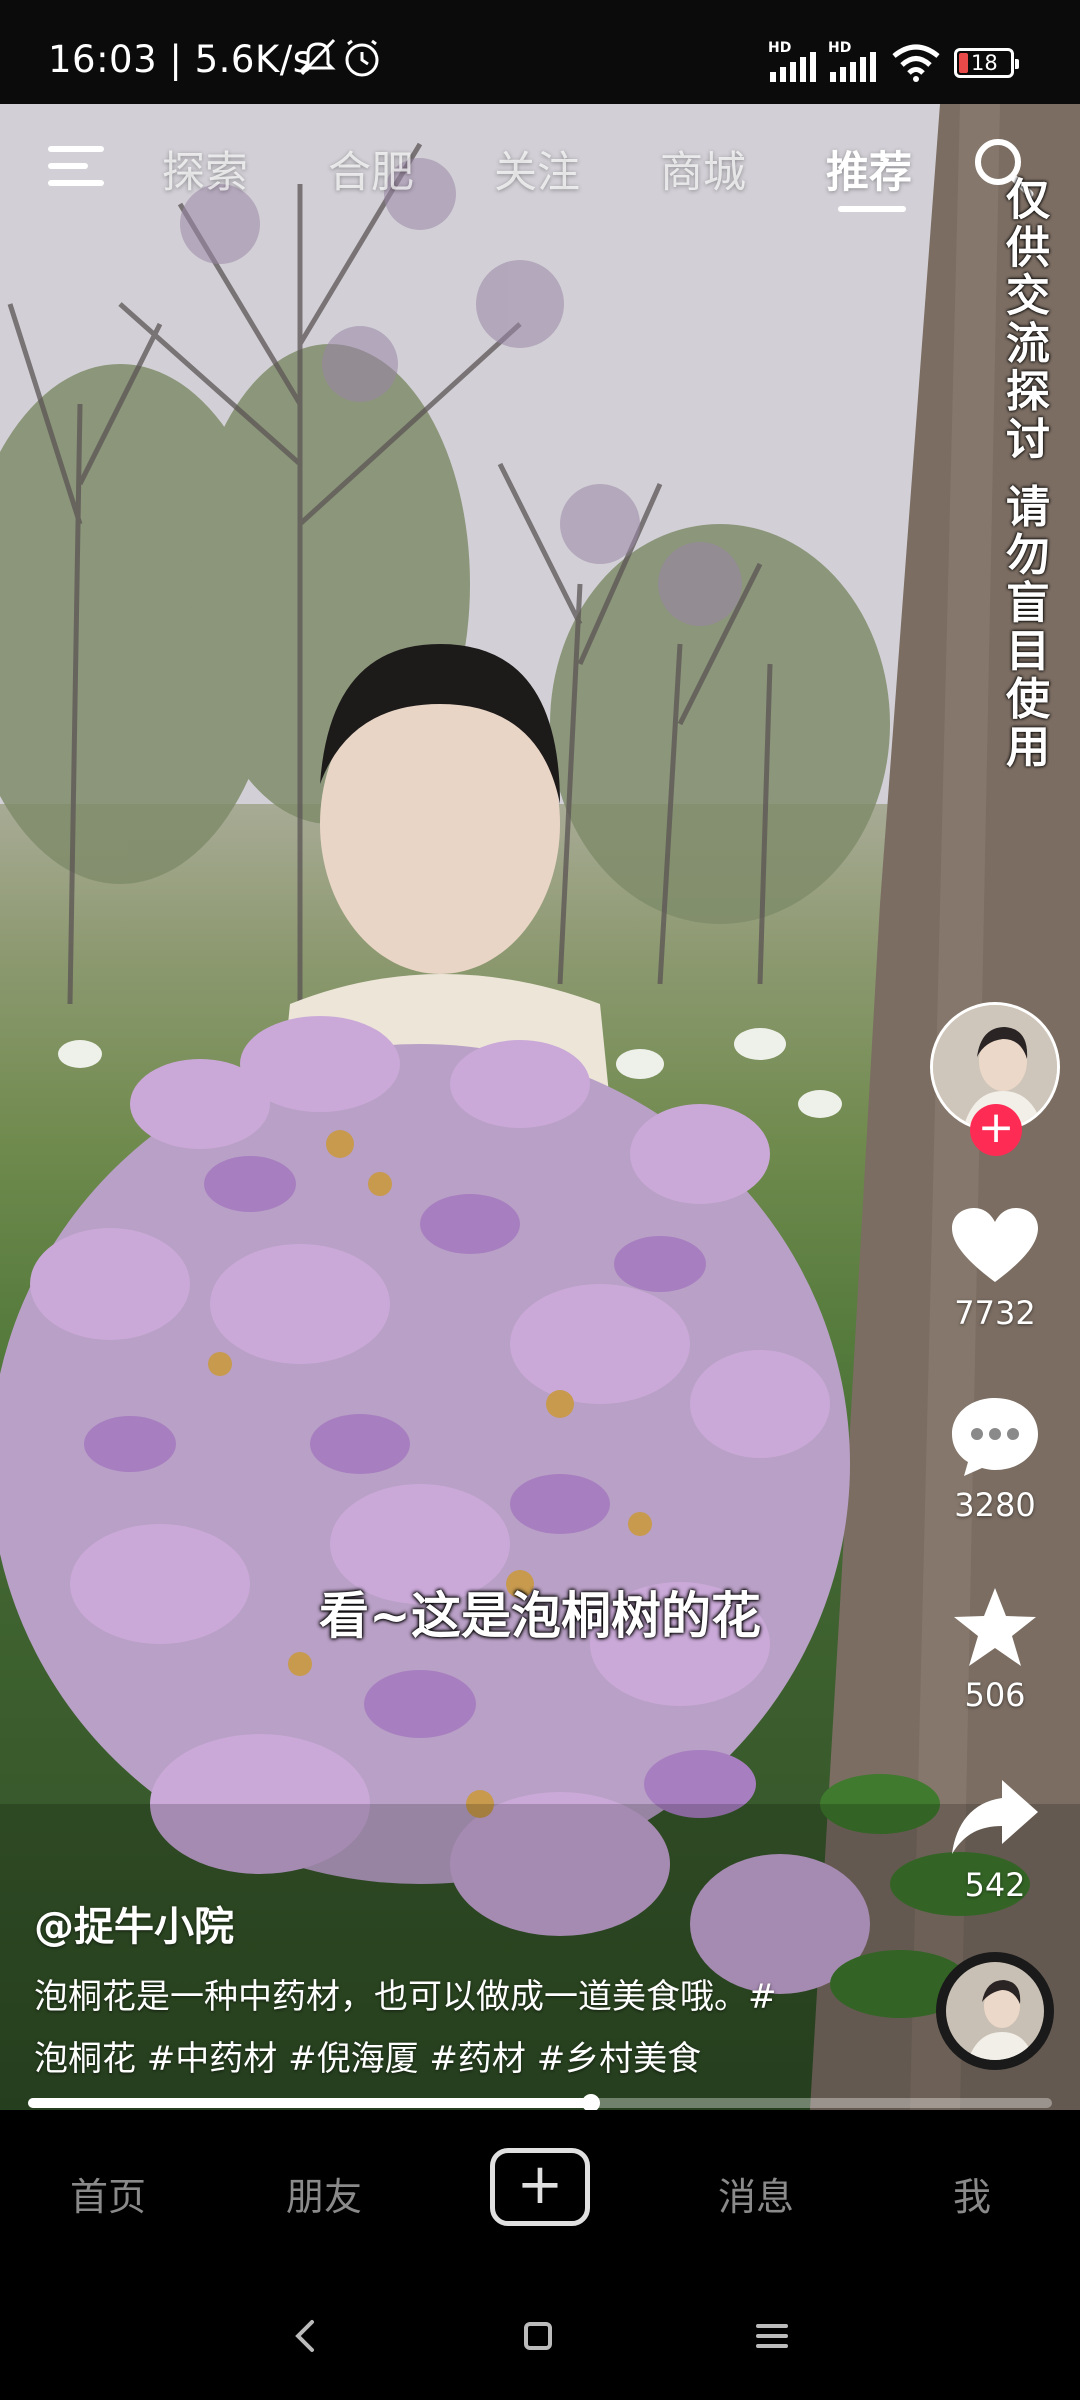 The width and height of the screenshot is (1080, 2400). Describe the element at coordinates (995, 1505) in the screenshot. I see `comment-count: 3280` at that location.